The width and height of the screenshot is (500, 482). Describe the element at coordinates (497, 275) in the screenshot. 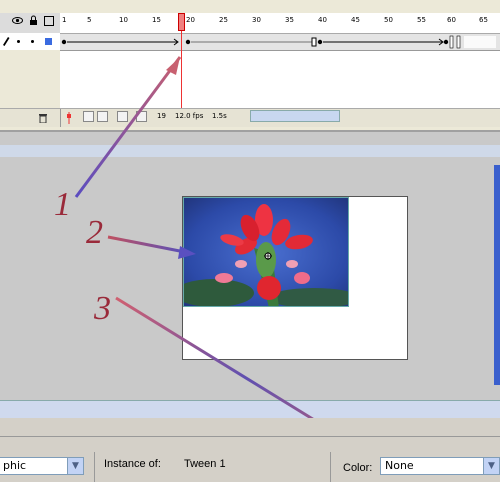

I see `stage-vertical-scrollbar` at that location.